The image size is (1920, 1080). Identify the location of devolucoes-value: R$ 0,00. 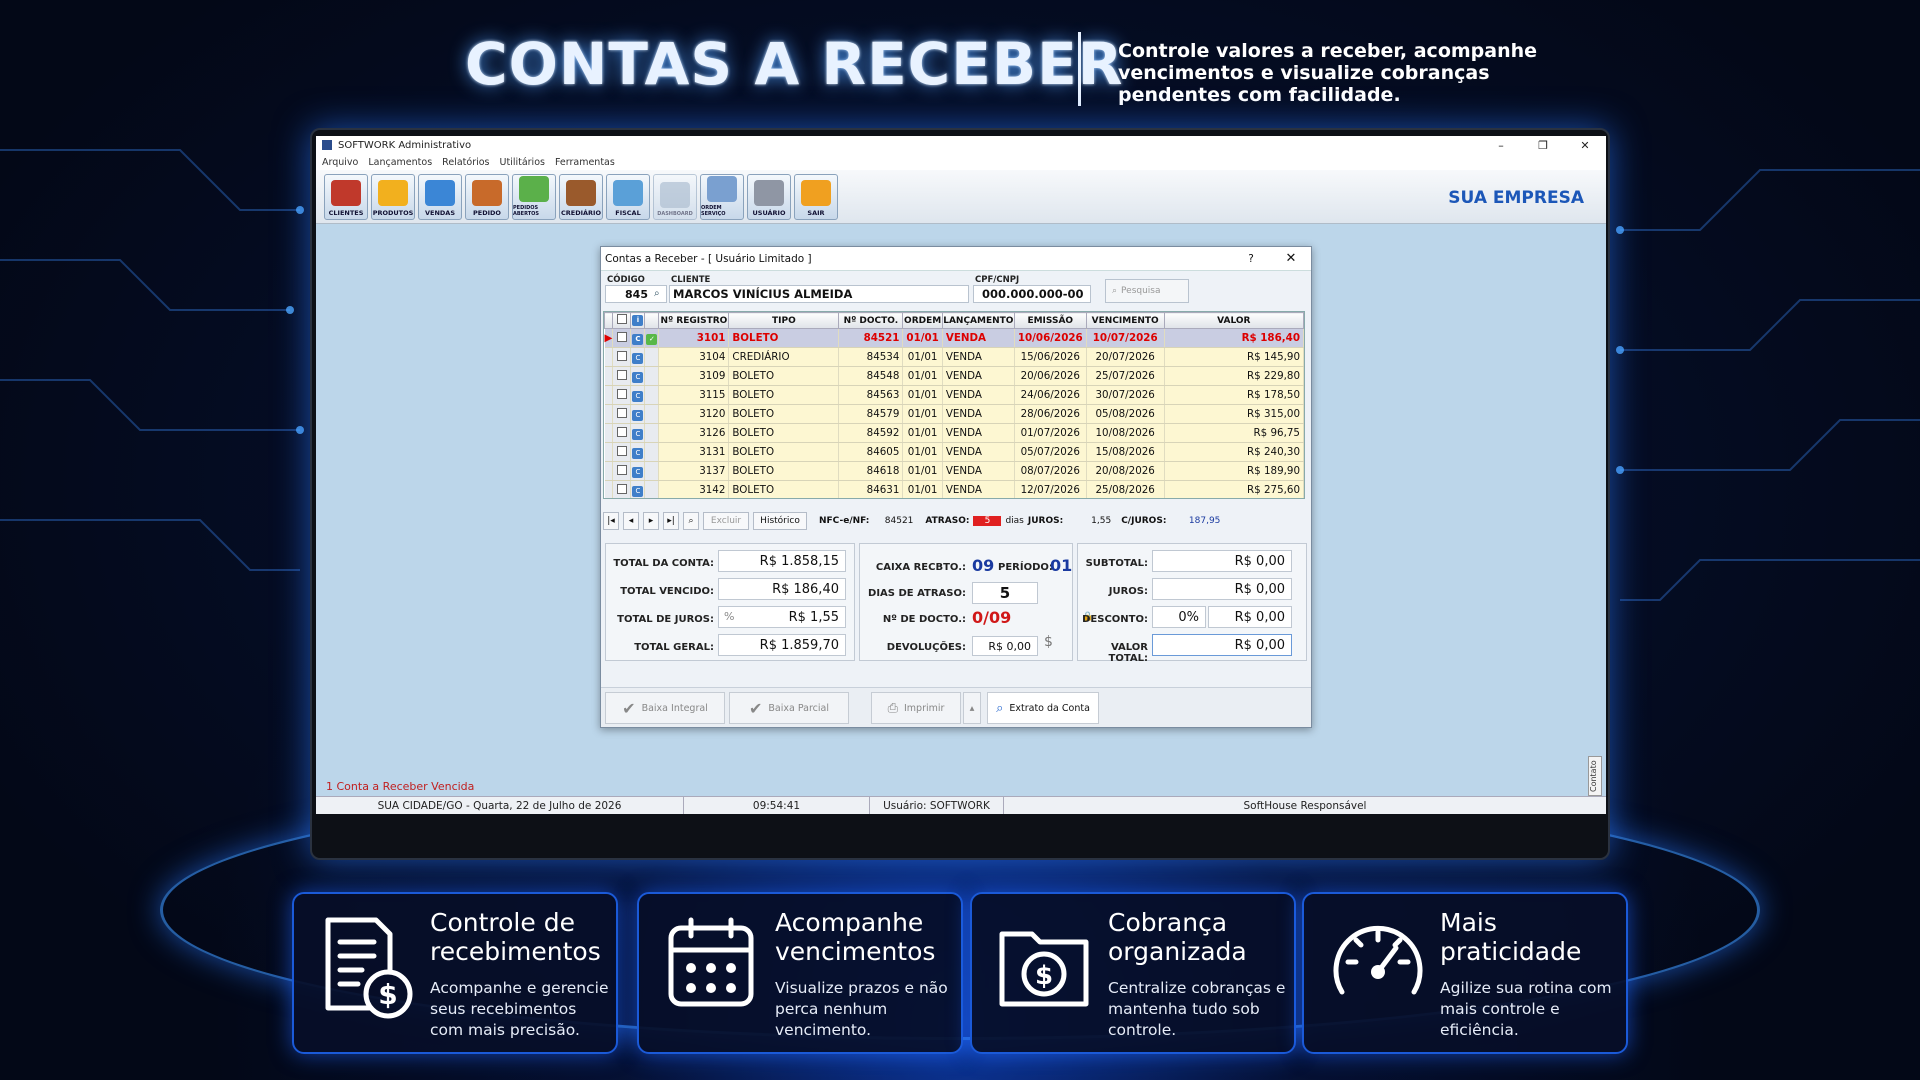
(1005, 646).